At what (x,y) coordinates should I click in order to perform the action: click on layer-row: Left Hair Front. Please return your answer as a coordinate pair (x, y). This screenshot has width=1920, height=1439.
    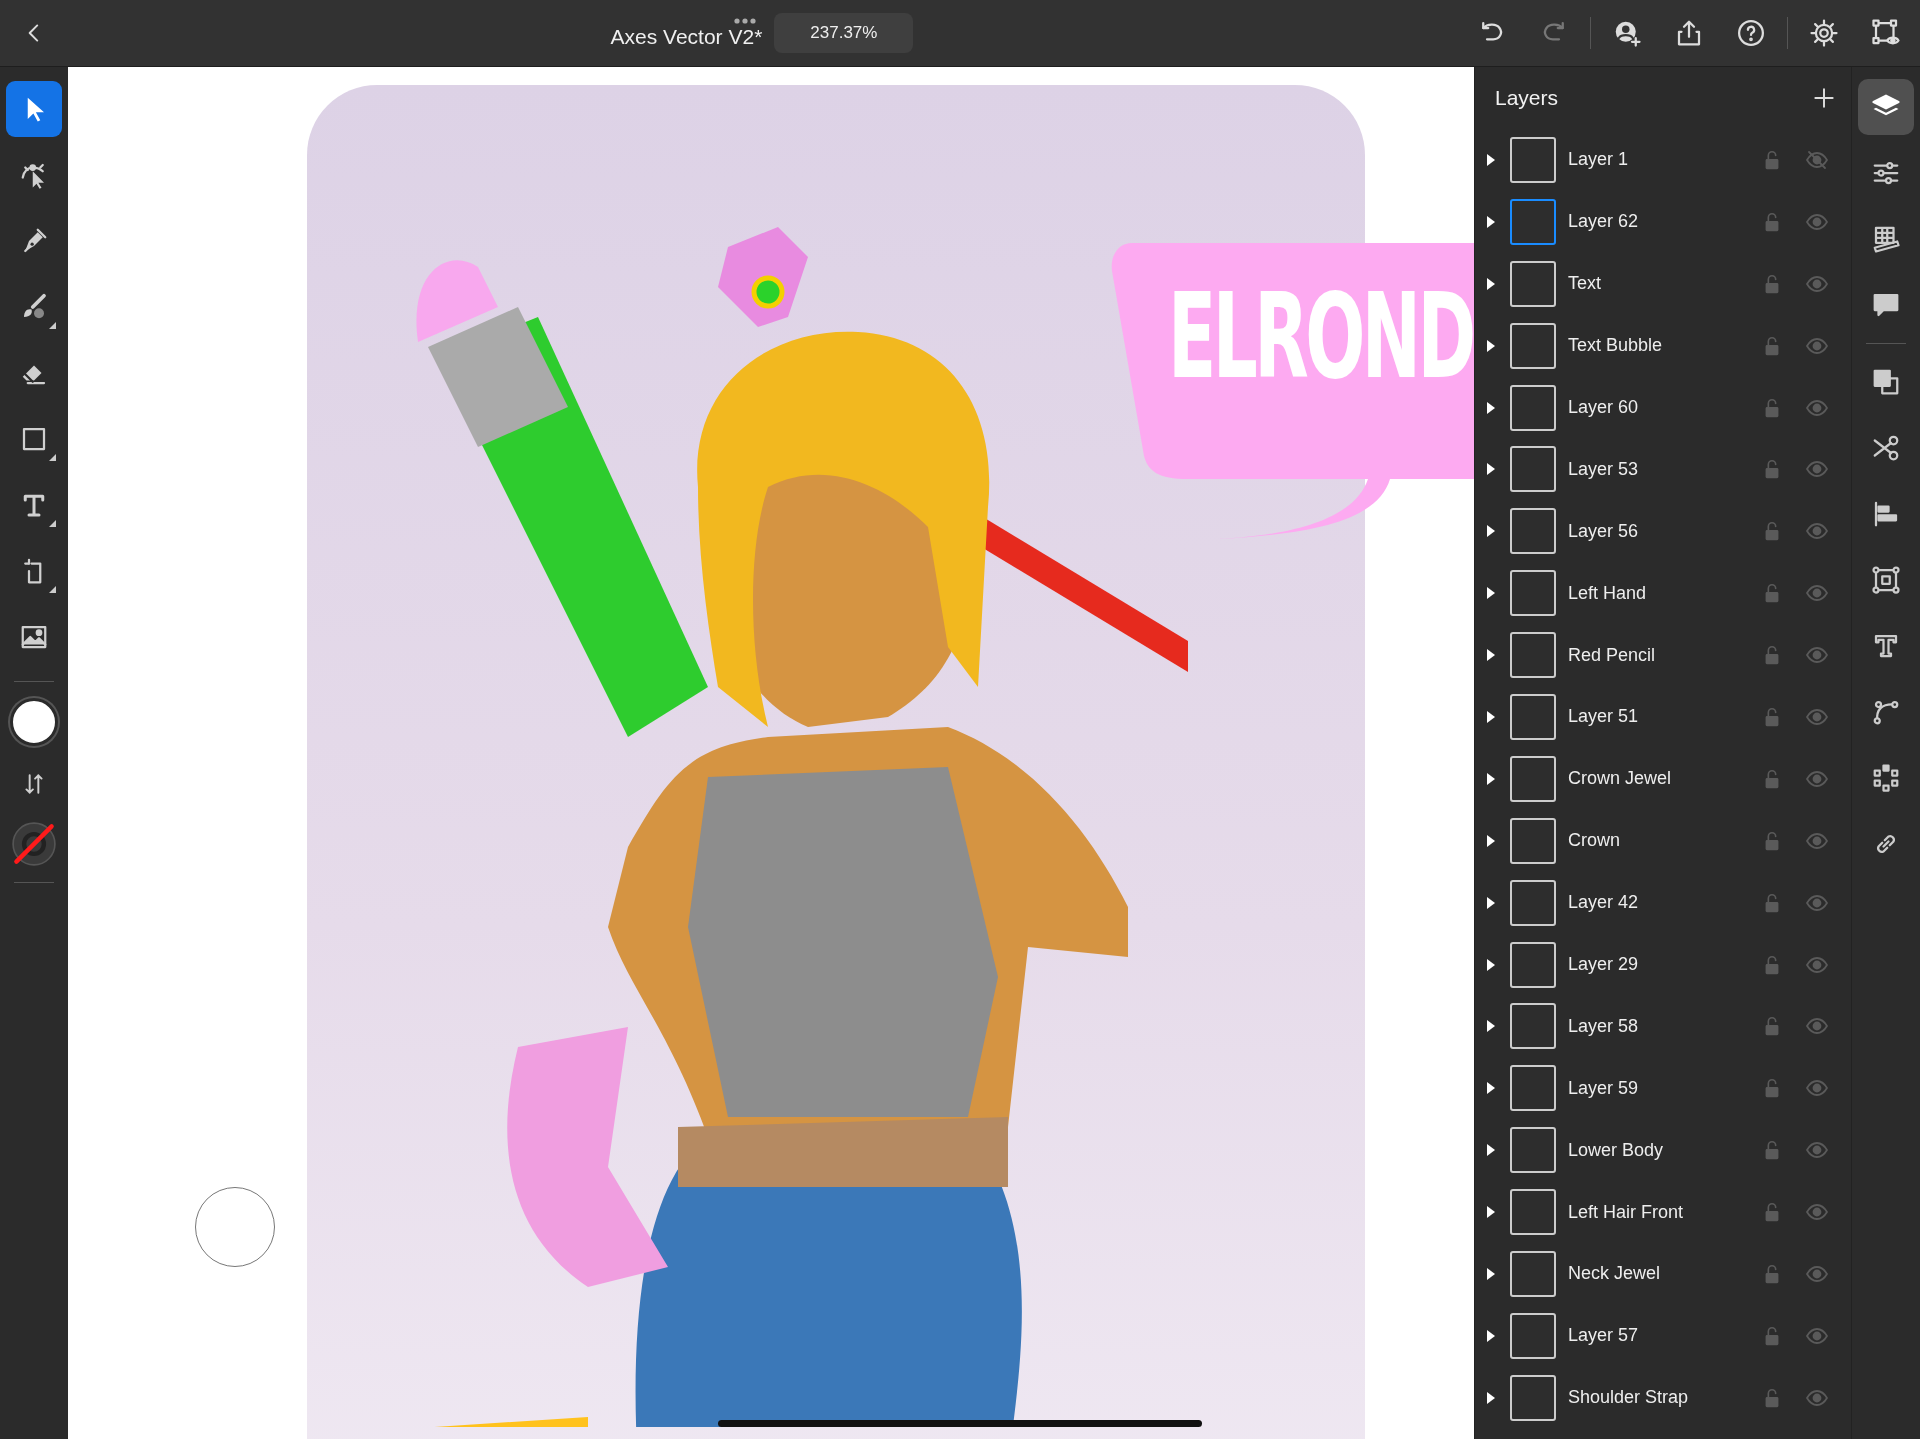
    Looking at the image, I should click on (1663, 1212).